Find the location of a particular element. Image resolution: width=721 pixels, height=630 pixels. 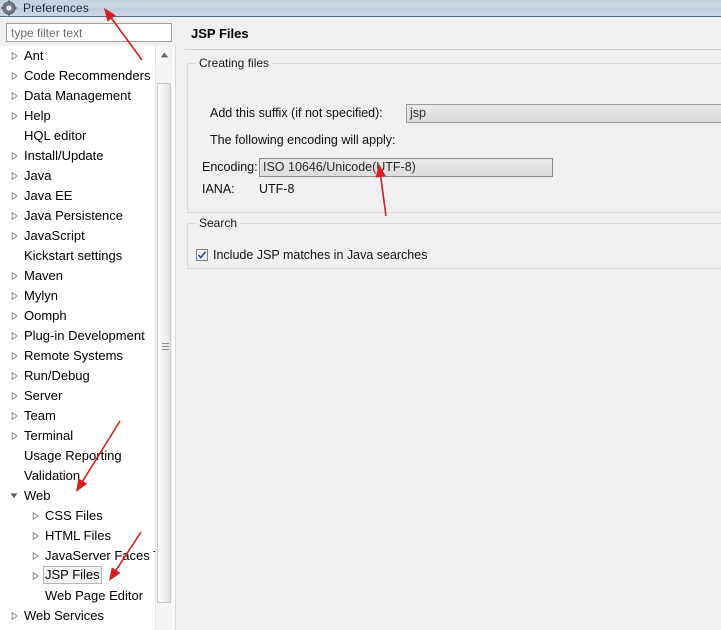

tree-item-mylyn: Mylyn is located at coordinates (88, 296).